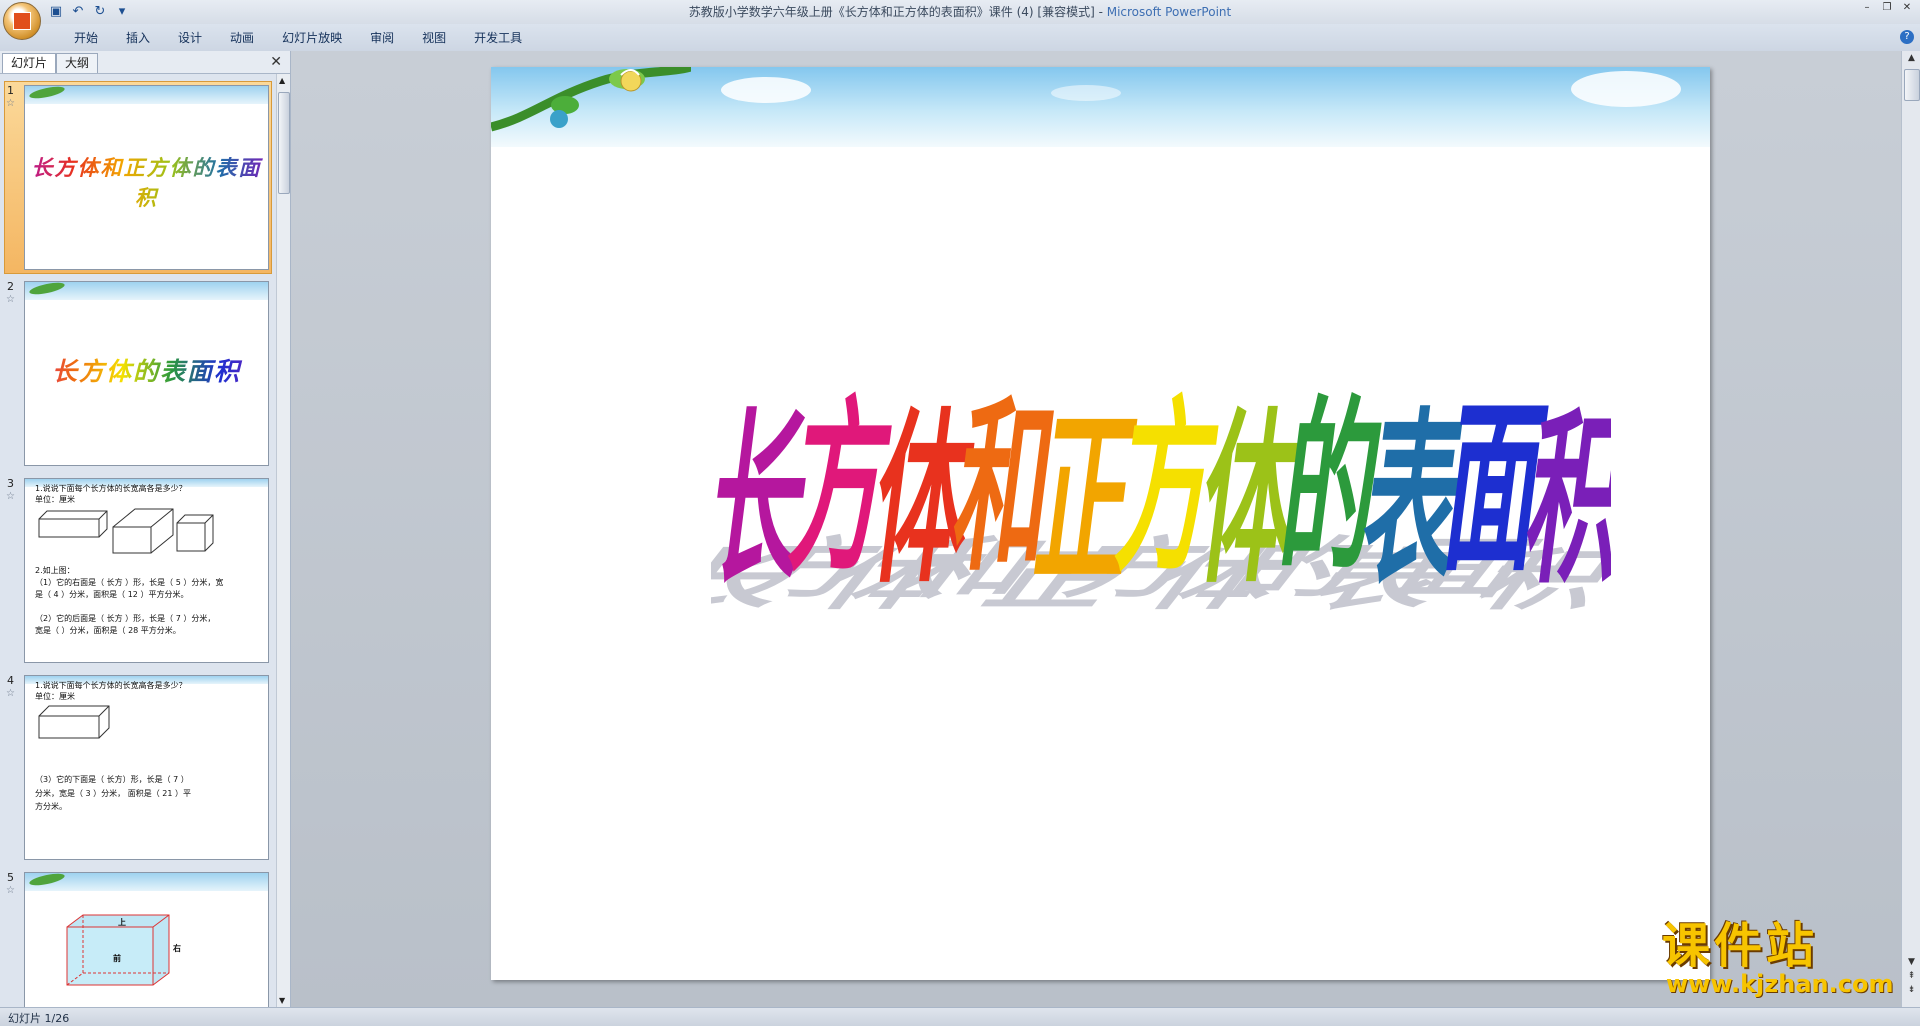 This screenshot has width=1920, height=1026. Describe the element at coordinates (276, 62) in the screenshot. I see `close-icon: ✕` at that location.